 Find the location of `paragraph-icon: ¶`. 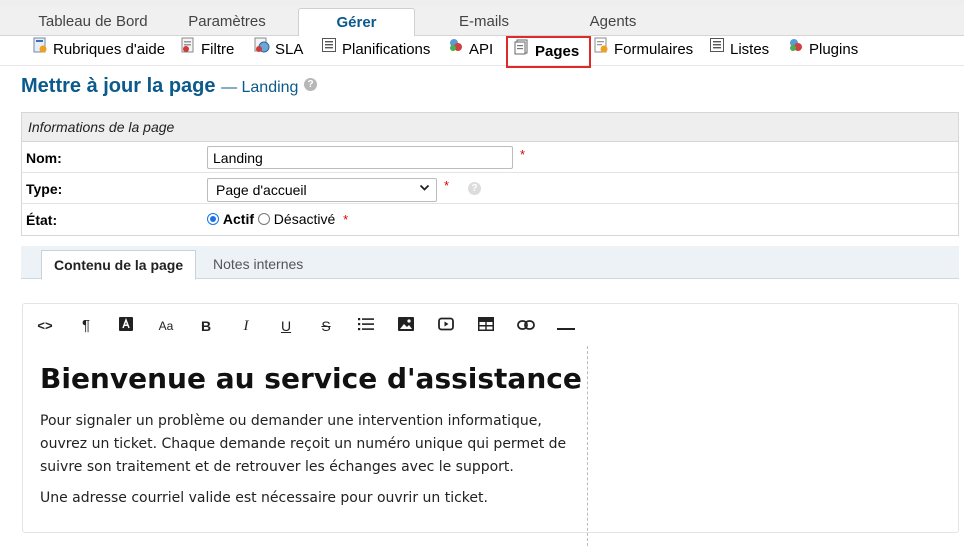

paragraph-icon: ¶ is located at coordinates (86, 326).